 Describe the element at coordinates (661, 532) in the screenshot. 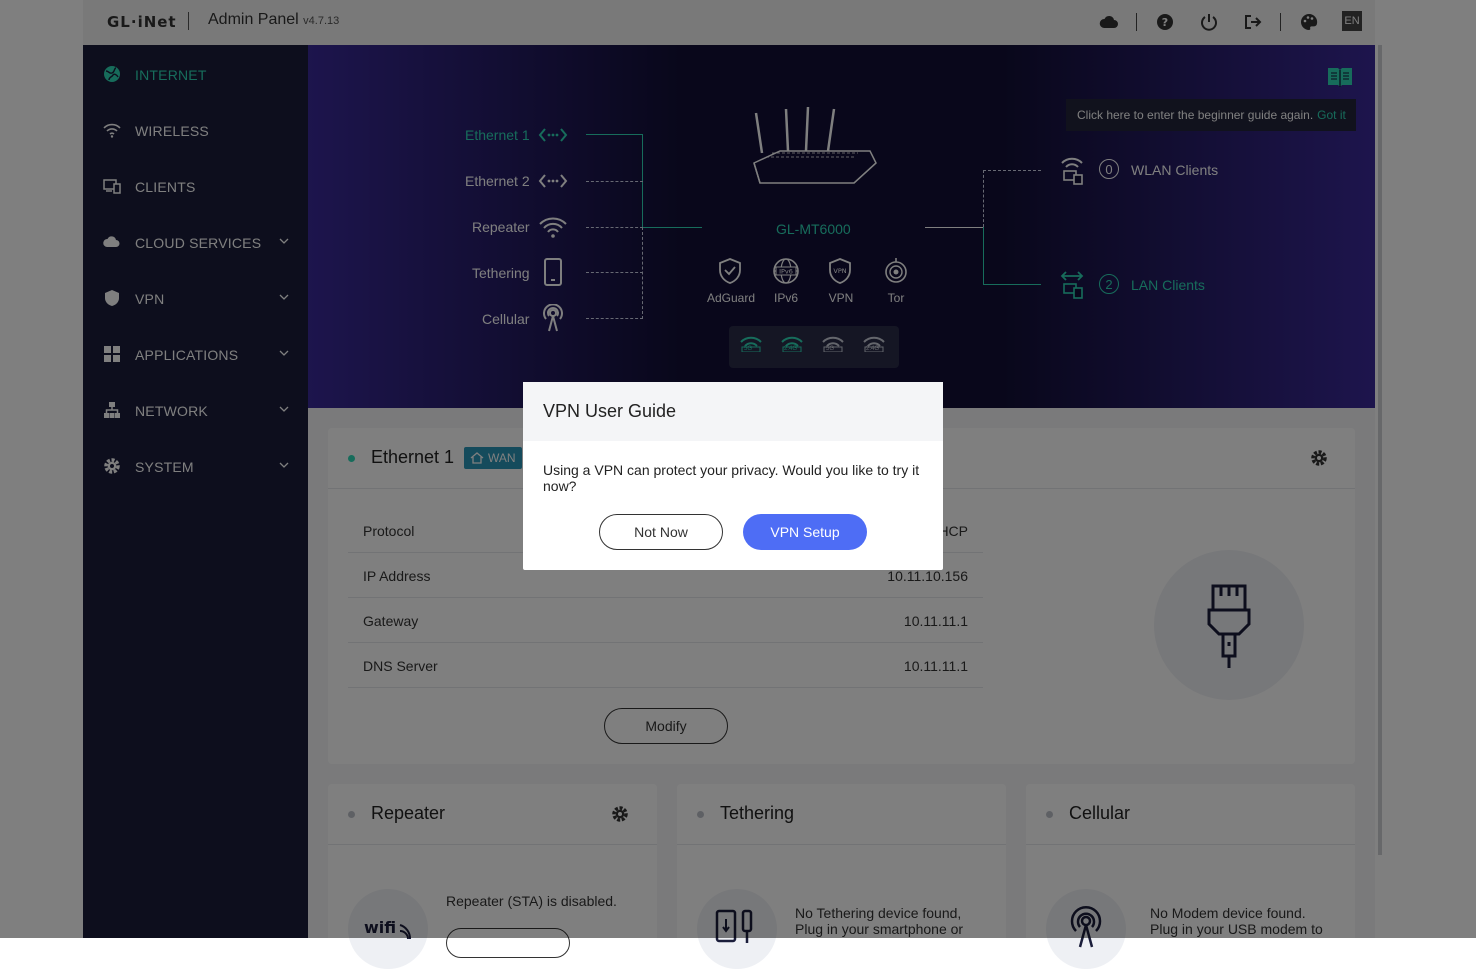

I see `not-now-button: Not Now` at that location.